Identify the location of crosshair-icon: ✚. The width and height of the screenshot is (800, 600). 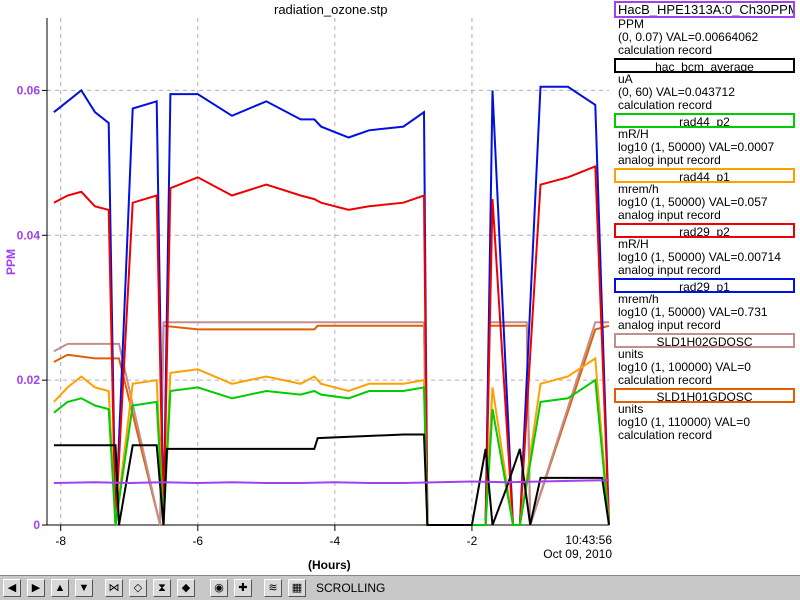
(243, 587).